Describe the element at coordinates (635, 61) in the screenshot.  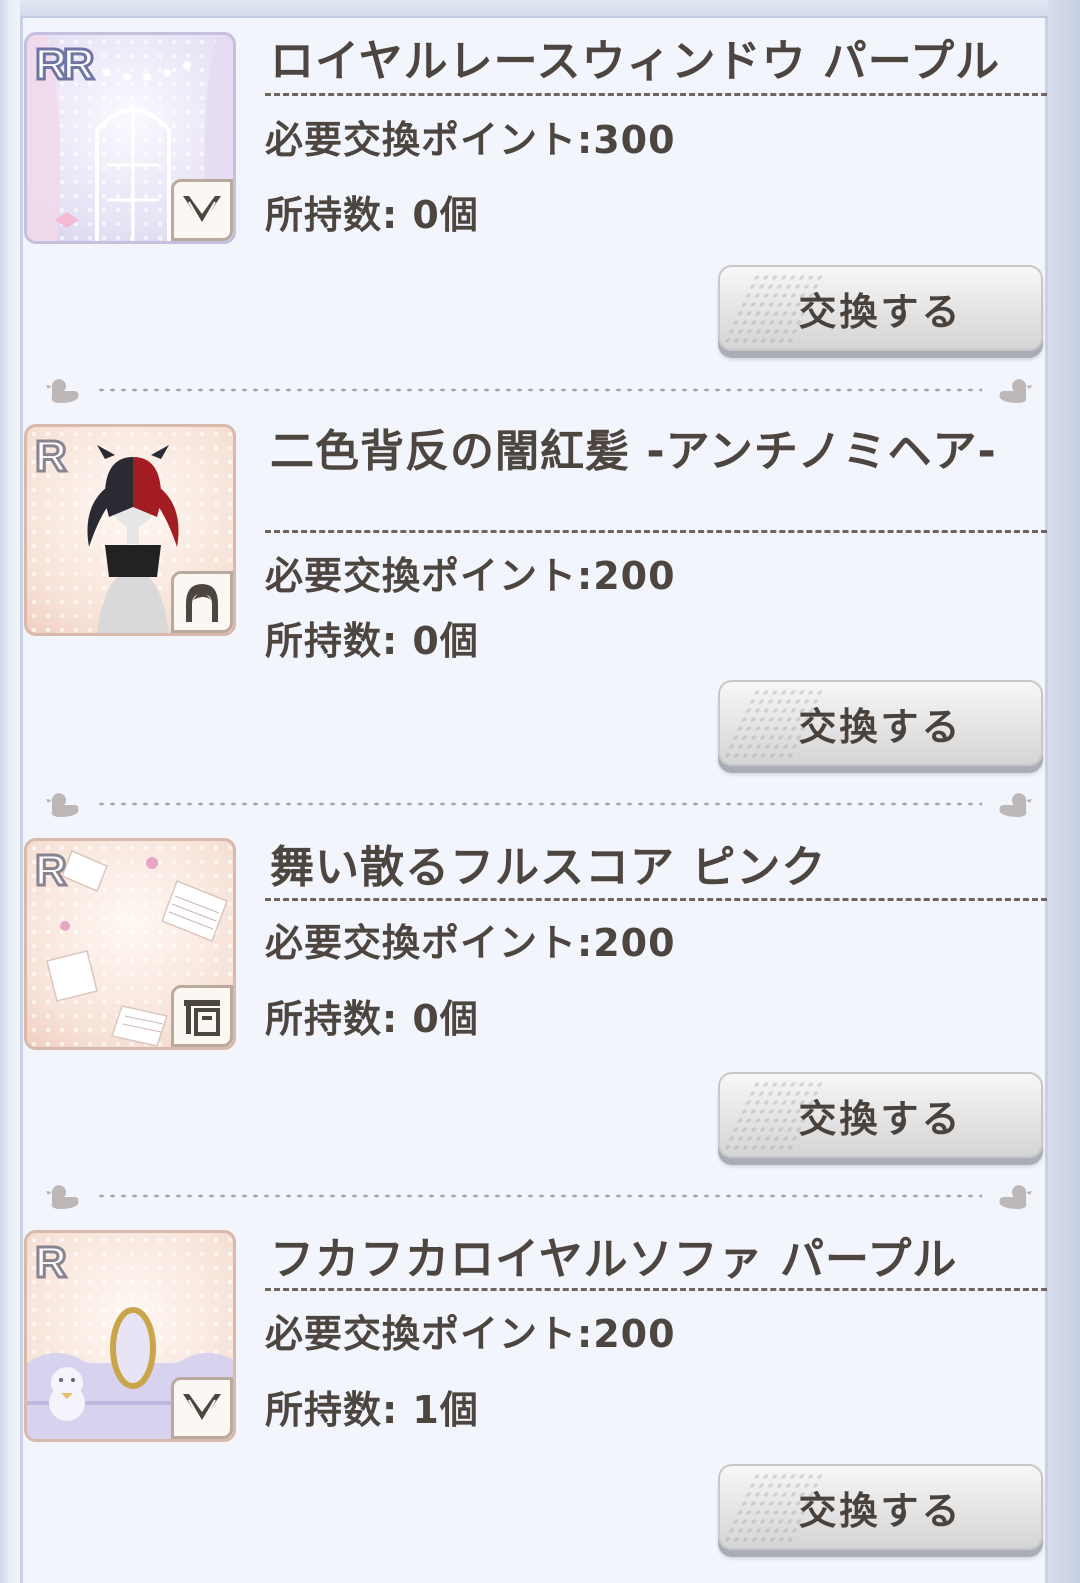
I see `item-title: ロイヤルレースウィンドウ パープル` at that location.